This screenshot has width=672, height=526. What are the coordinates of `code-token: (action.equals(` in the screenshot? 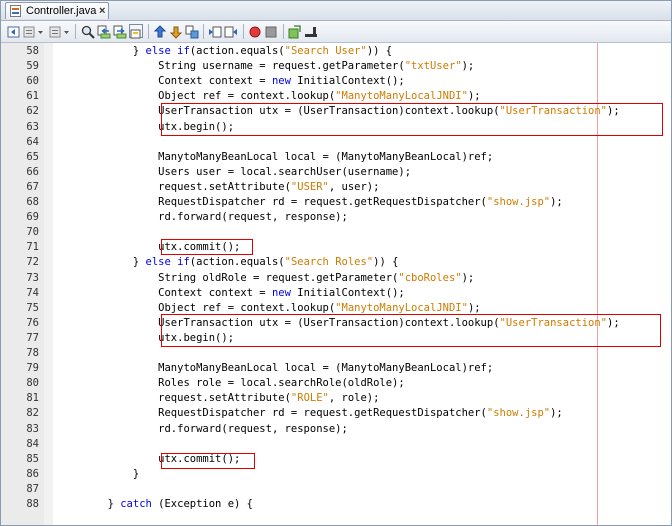 It's located at (237, 262).